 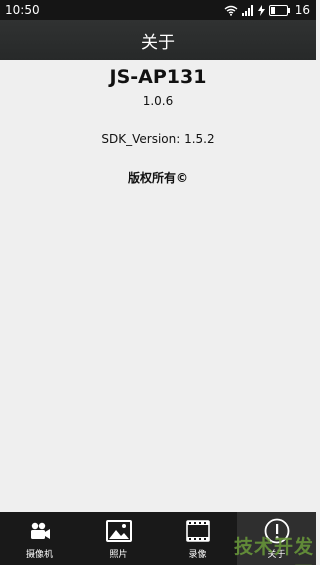 I want to click on nav-item-camera: 摄像机, so click(x=39, y=538).